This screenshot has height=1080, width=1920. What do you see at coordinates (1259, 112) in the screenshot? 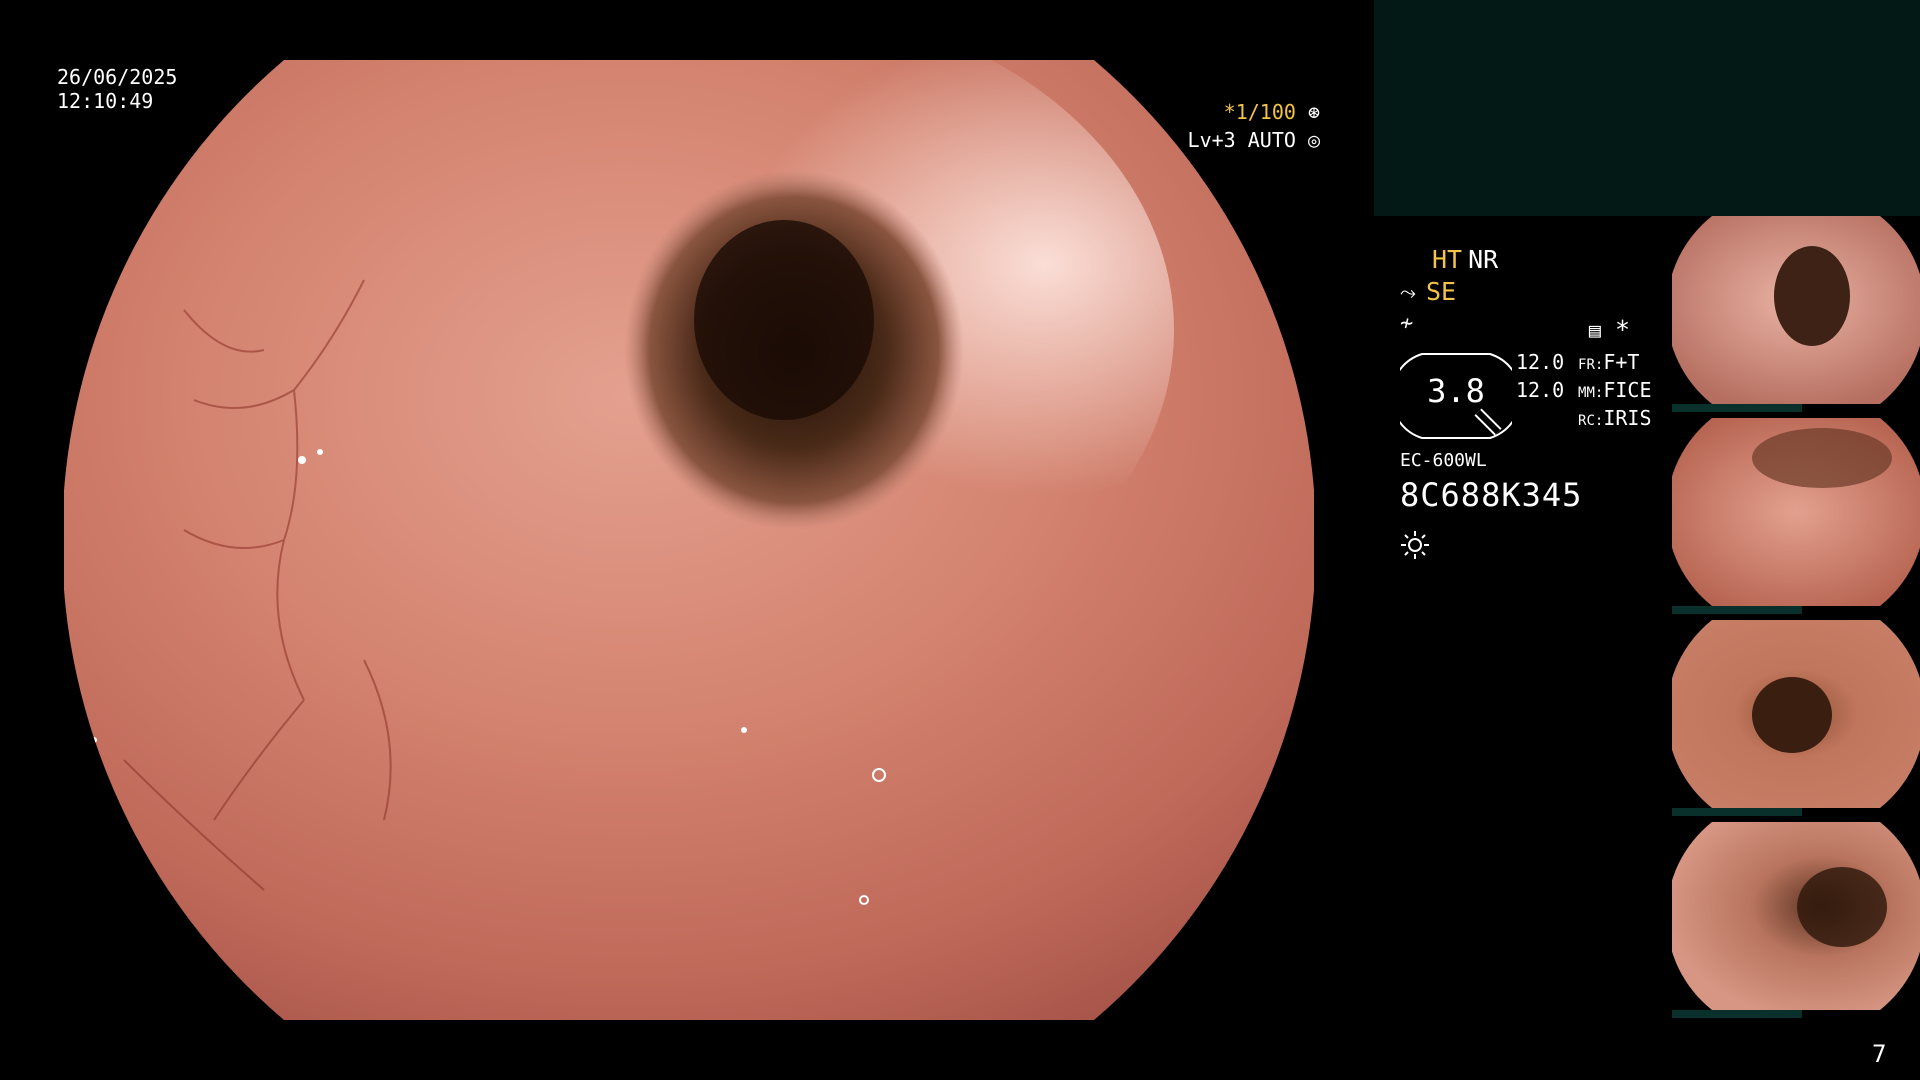
I see `shutter-text: *1/100` at bounding box center [1259, 112].